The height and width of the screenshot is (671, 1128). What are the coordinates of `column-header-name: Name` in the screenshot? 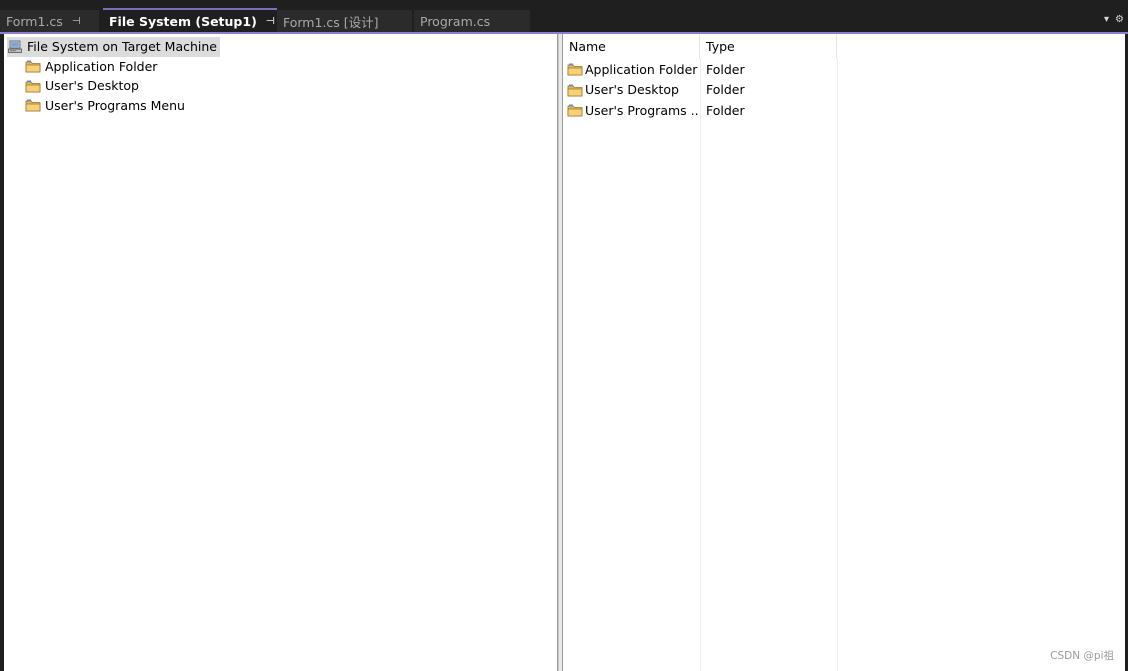 It's located at (631, 46).